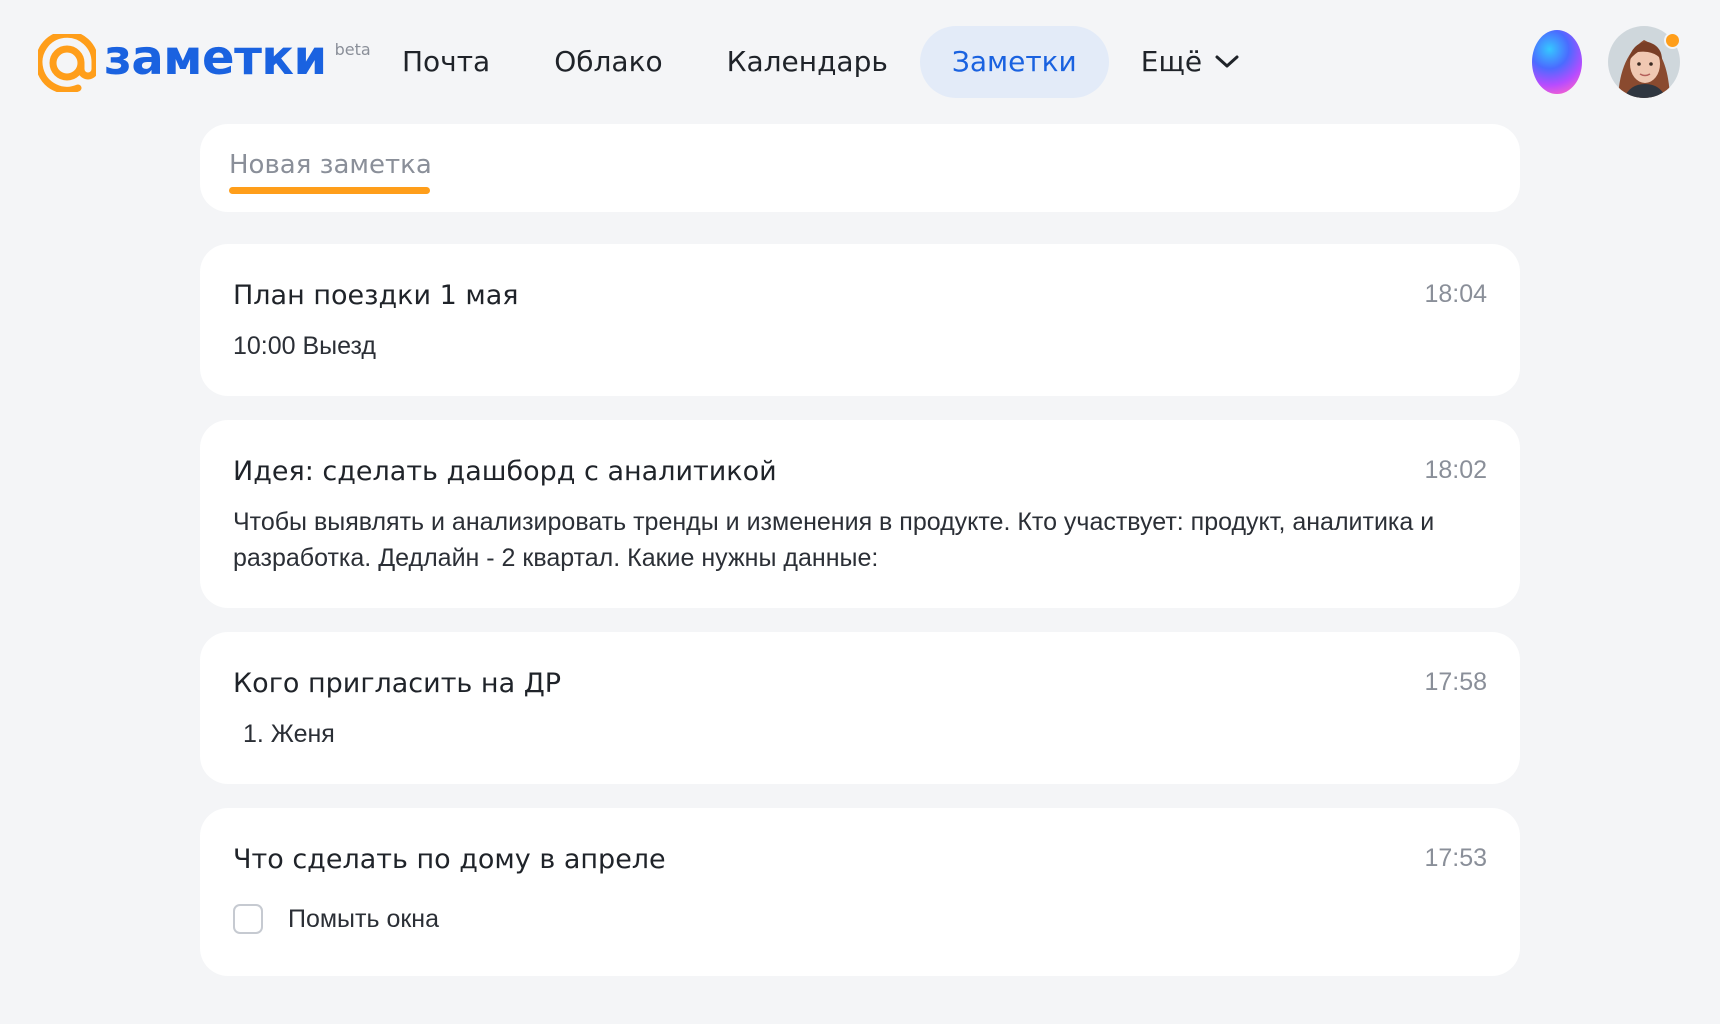  What do you see at coordinates (1557, 62) in the screenshot?
I see `voice-assistant-orb-icon` at bounding box center [1557, 62].